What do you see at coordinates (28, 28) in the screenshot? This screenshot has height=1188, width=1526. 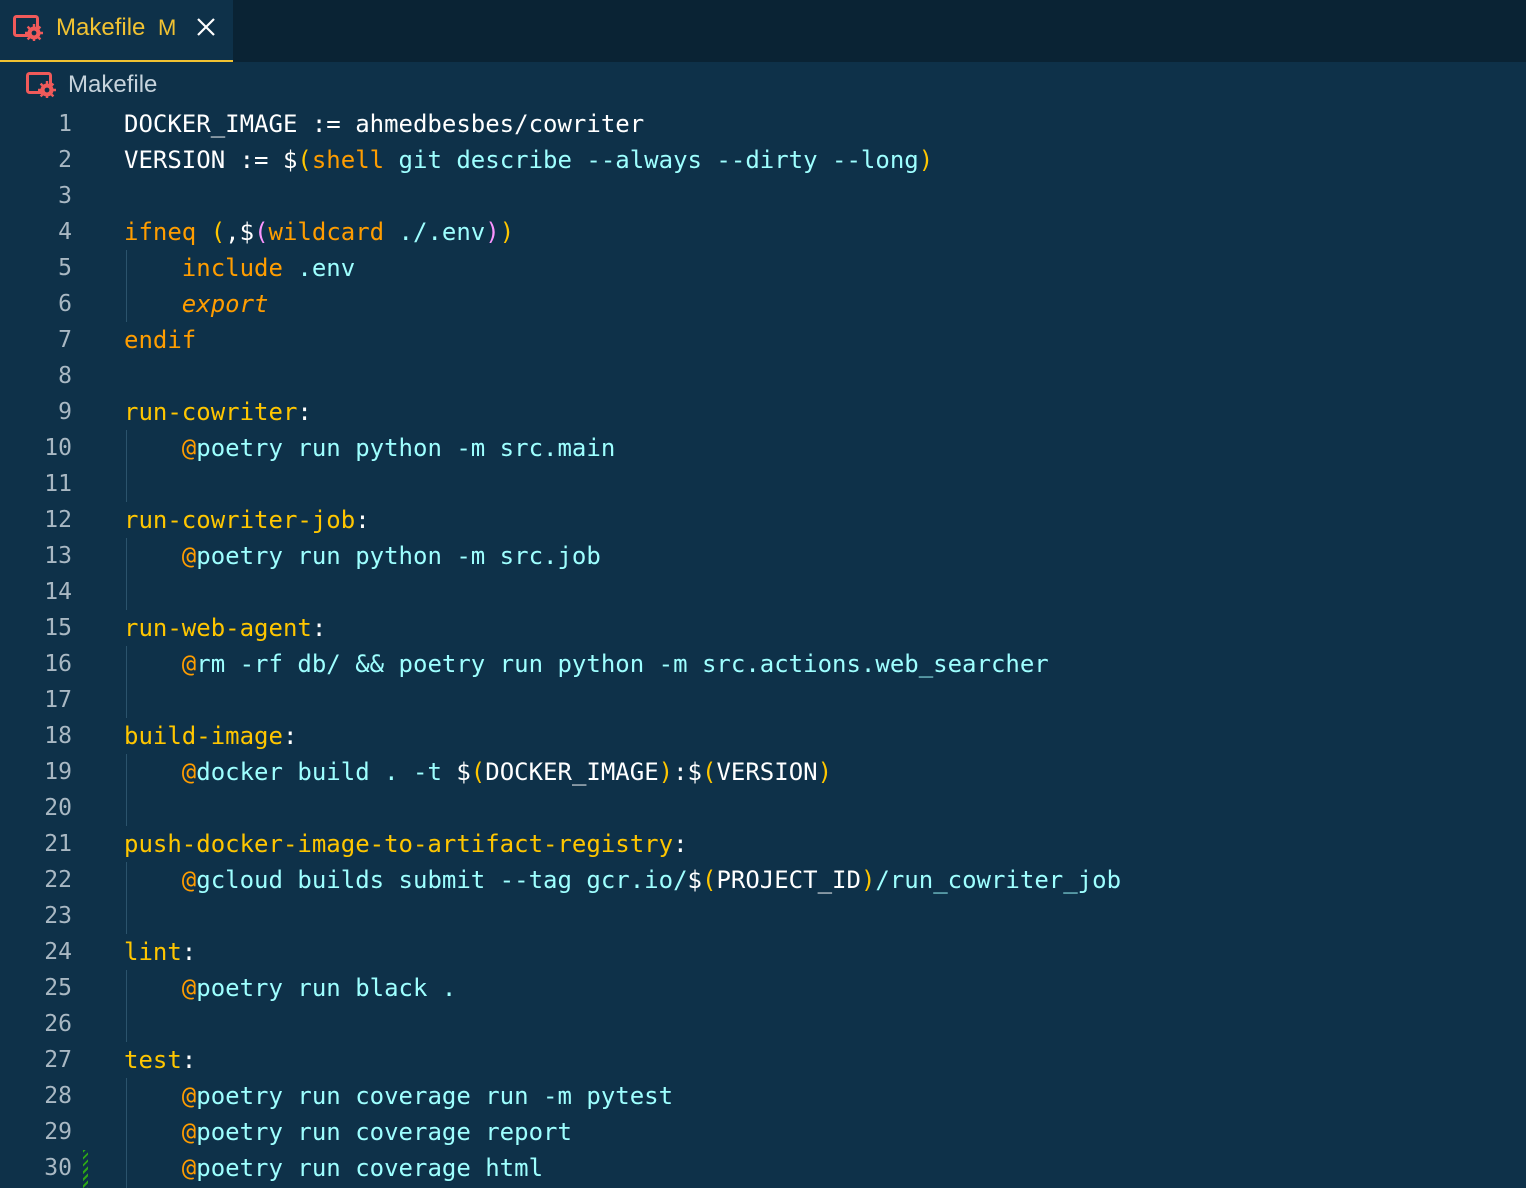 I see `makefile-gear-icon` at bounding box center [28, 28].